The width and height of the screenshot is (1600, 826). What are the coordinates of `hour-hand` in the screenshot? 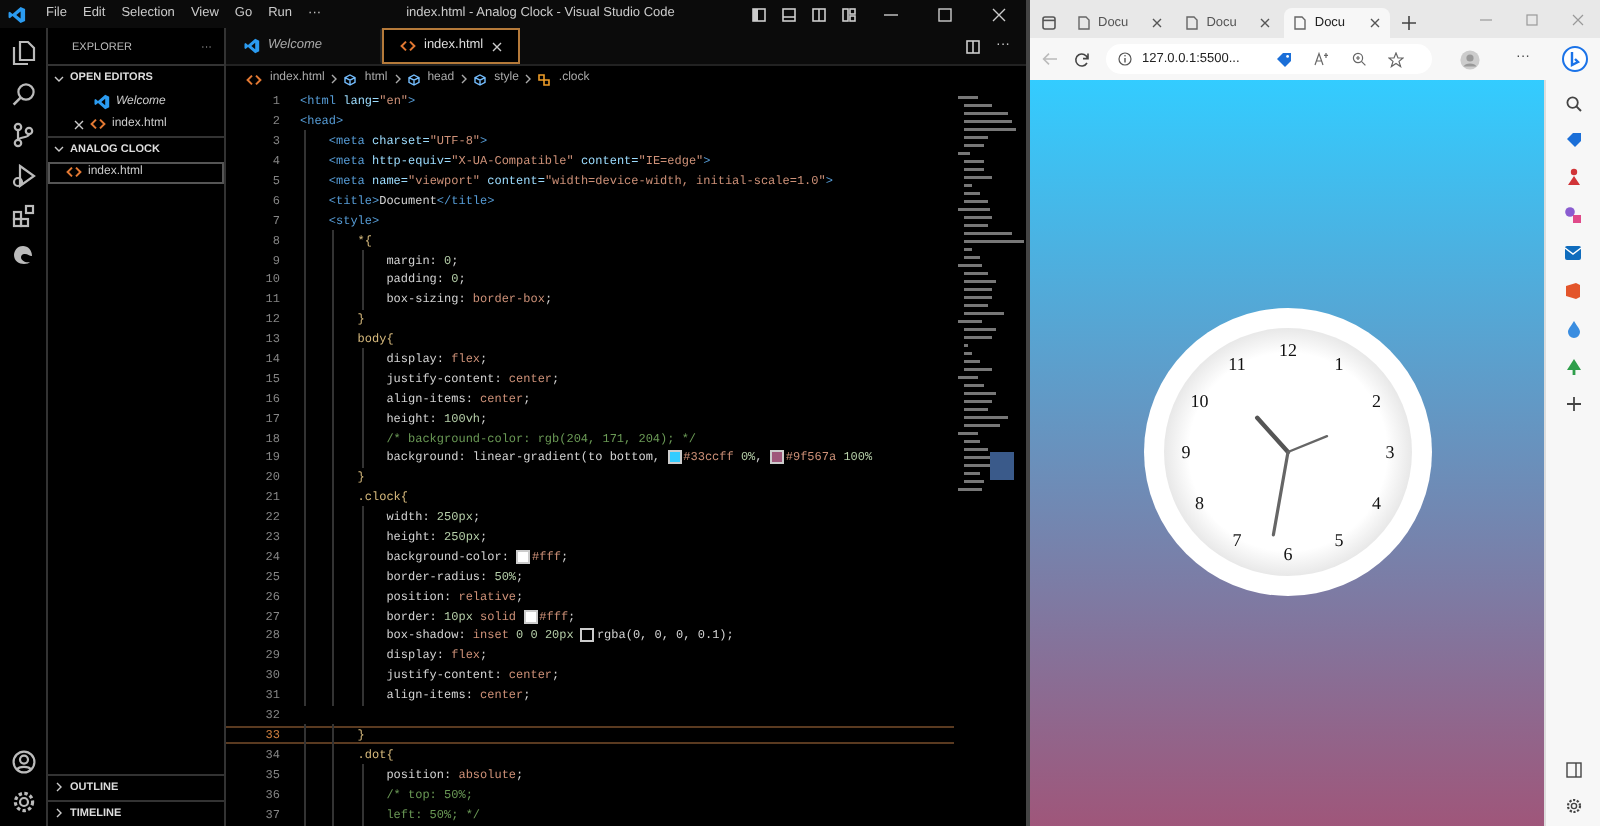 It's located at (1272, 434).